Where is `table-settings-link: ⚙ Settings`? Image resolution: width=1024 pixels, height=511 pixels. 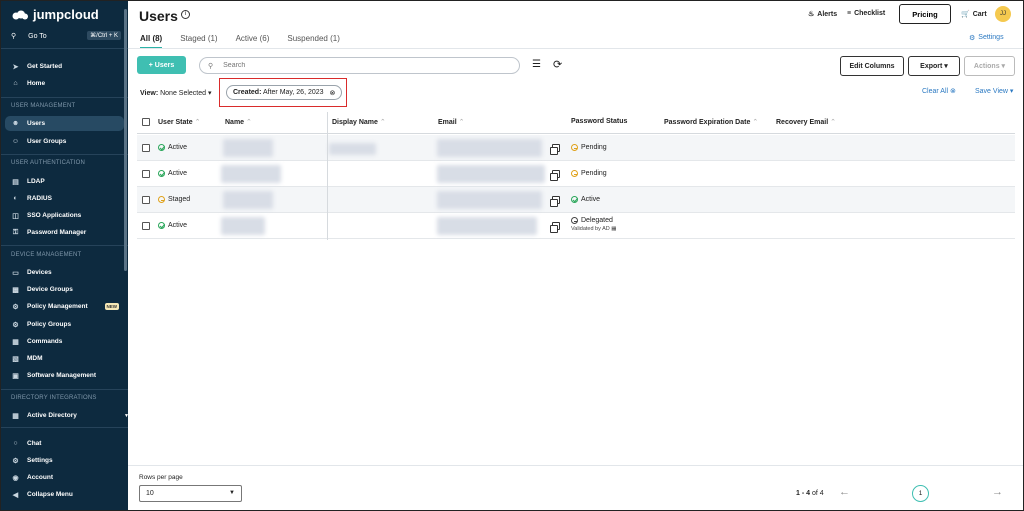
table-settings-link: ⚙ Settings is located at coordinates (986, 38).